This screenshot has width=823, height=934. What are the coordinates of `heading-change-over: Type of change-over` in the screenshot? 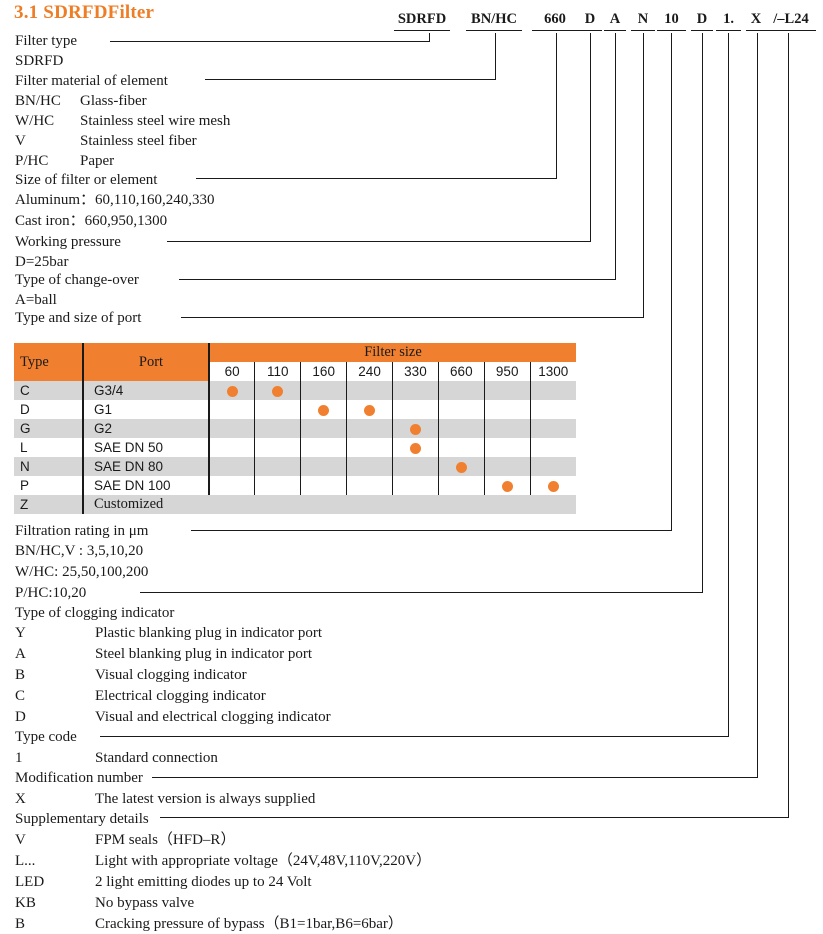 It's located at (77, 280).